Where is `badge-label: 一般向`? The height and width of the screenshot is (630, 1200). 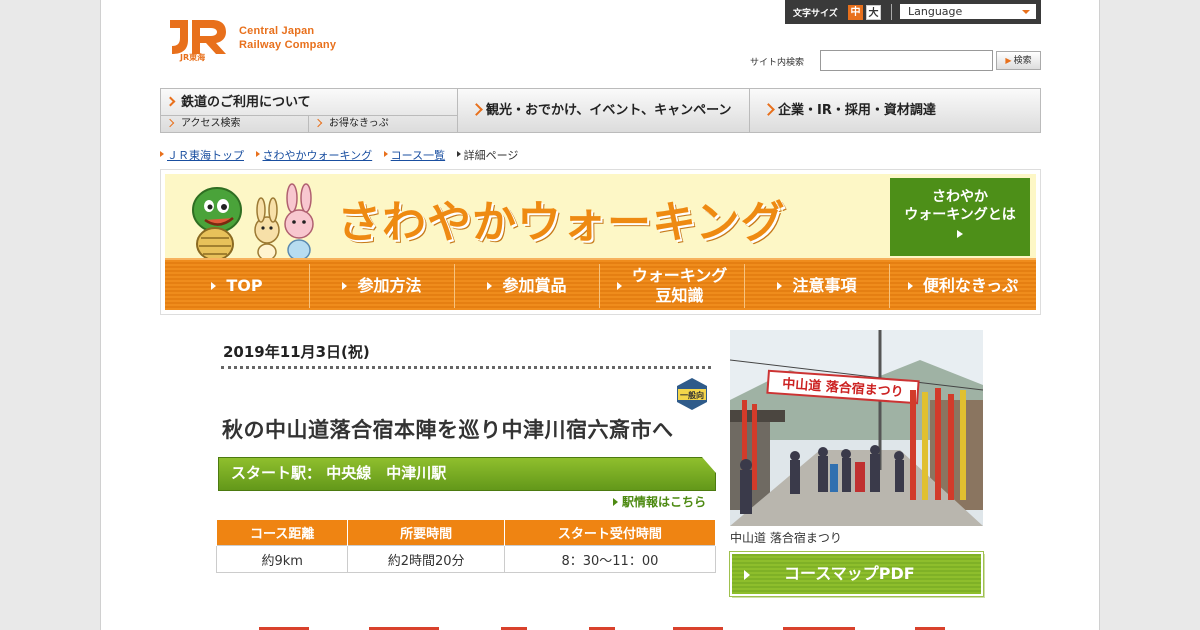
badge-label: 一般向 is located at coordinates (692, 395).